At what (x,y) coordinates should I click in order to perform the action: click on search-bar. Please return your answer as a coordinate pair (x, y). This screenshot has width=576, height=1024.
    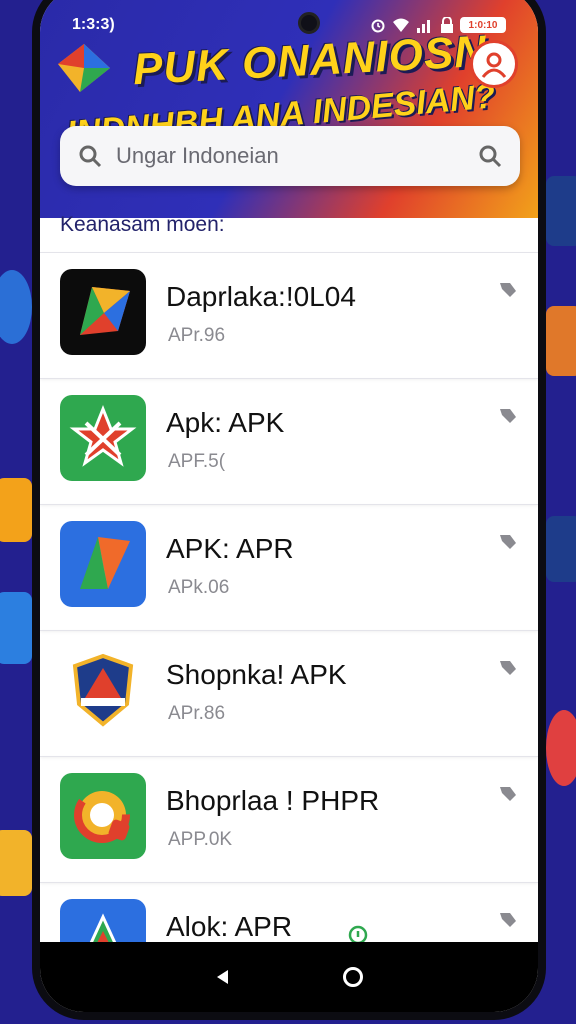
    Looking at the image, I should click on (290, 156).